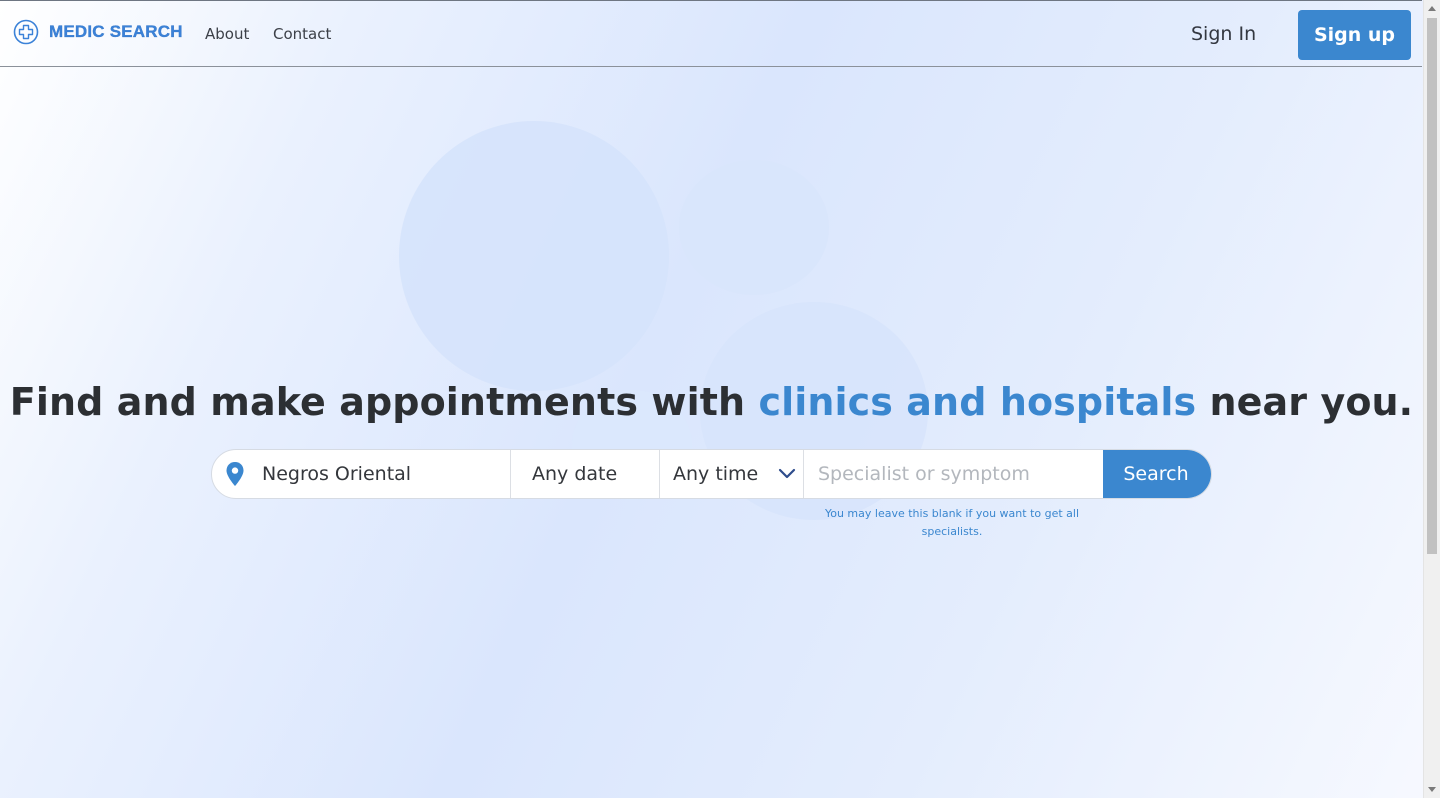 Image resolution: width=1440 pixels, height=798 pixels. I want to click on scroll-down-arrow-icon, so click(1432, 789).